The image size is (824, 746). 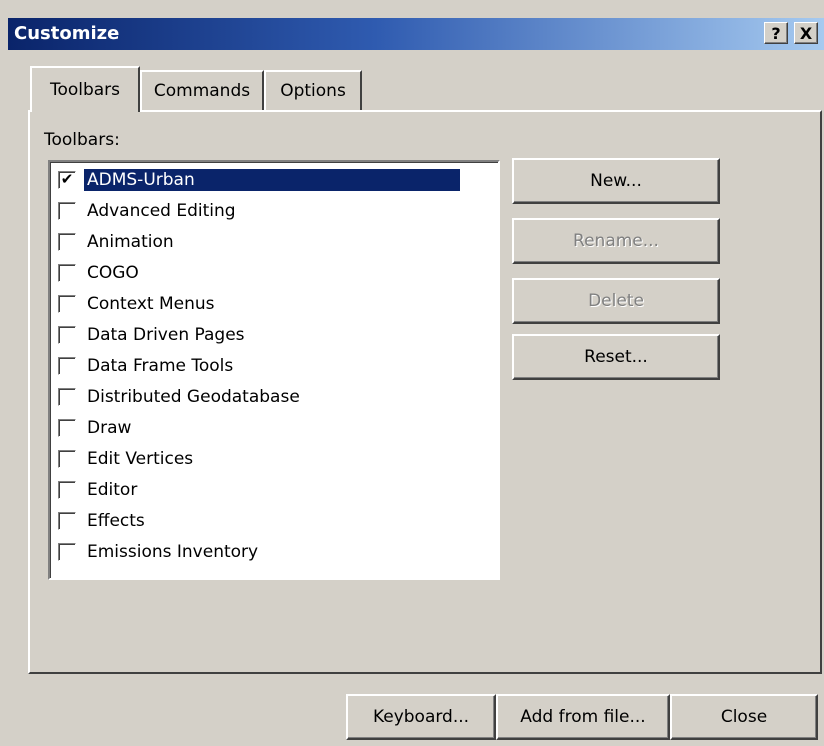 What do you see at coordinates (160, 365) in the screenshot?
I see `list-item-label: Data Frame Tools` at bounding box center [160, 365].